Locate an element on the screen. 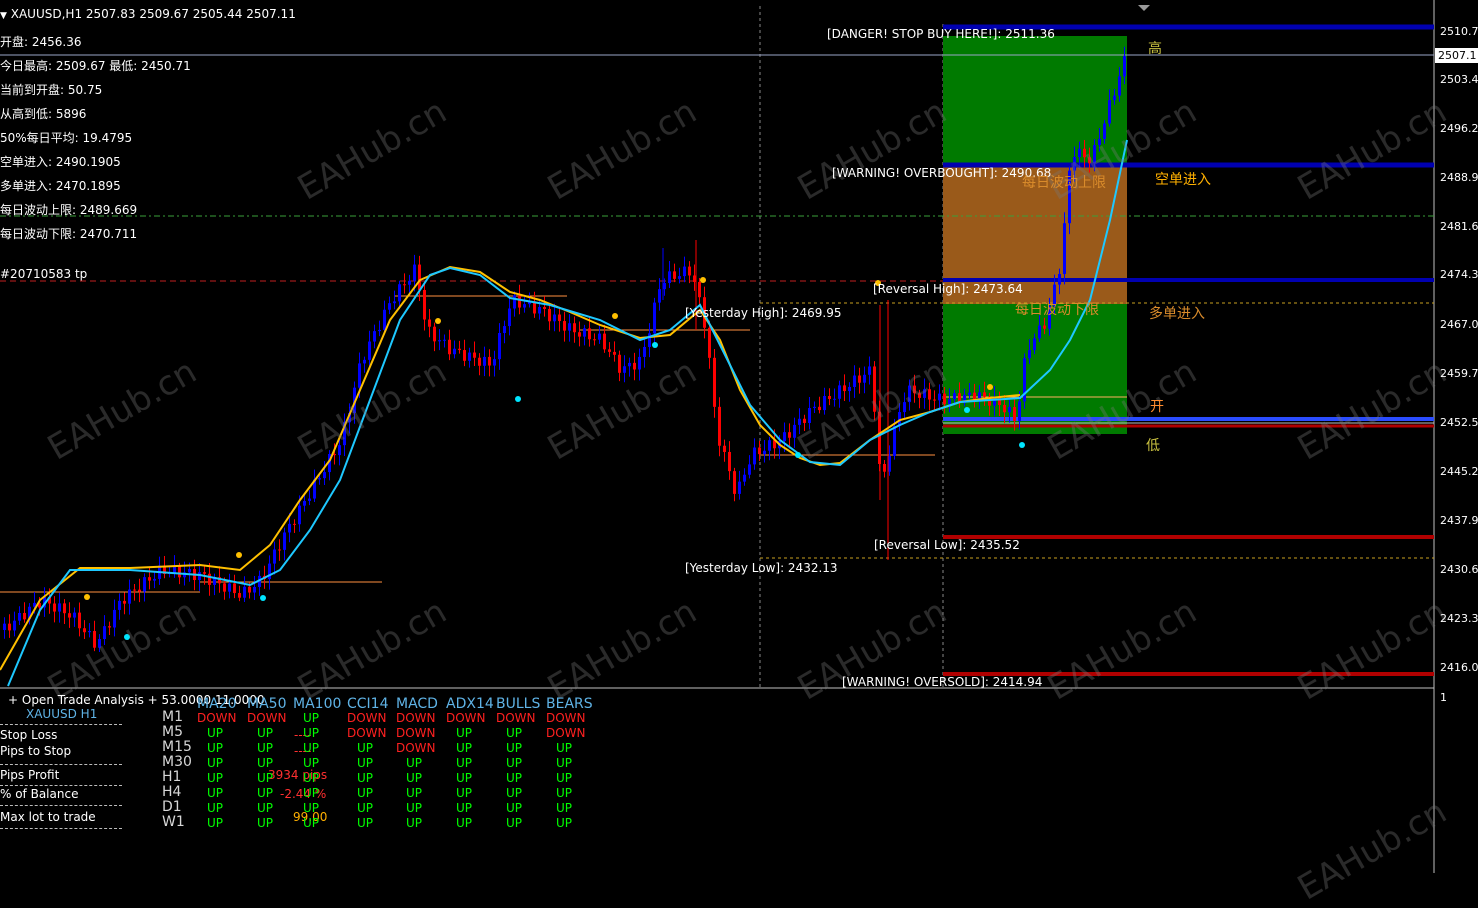 This screenshot has height=908, width=1478. daily-lower-zone-label: 每日波动下限 is located at coordinates (1057, 310).